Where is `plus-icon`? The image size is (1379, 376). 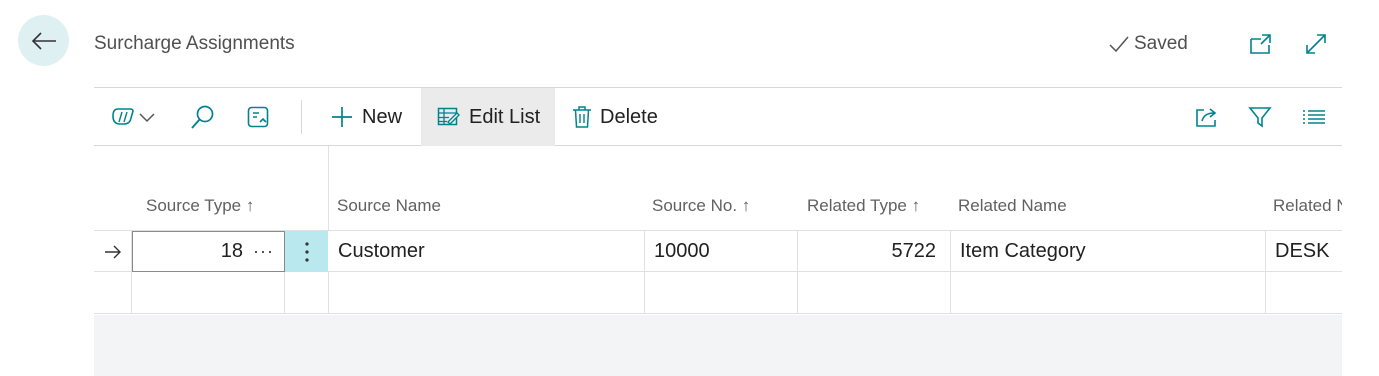 plus-icon is located at coordinates (342, 117).